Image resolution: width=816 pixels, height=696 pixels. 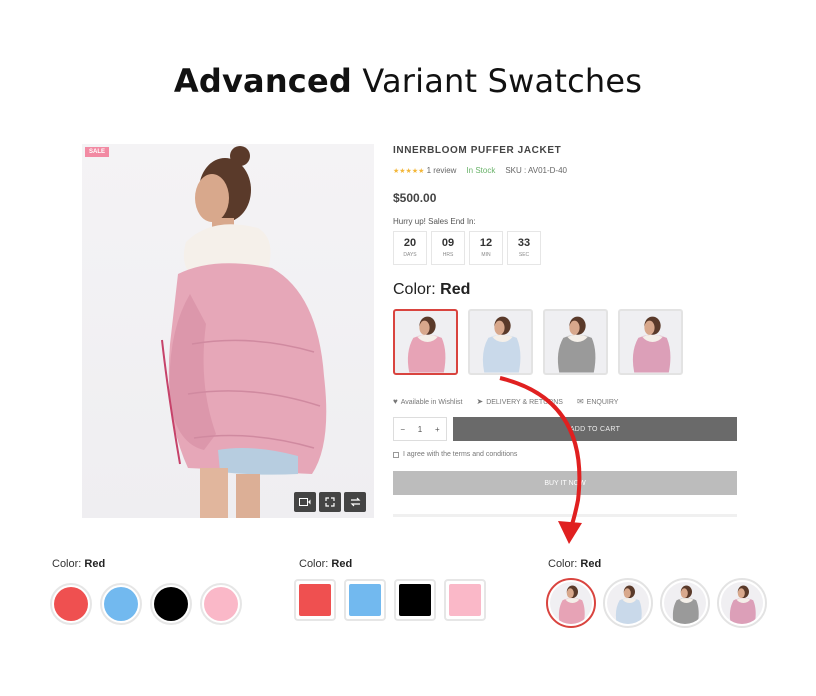 I want to click on qty-plus-button: +, so click(x=437, y=429).